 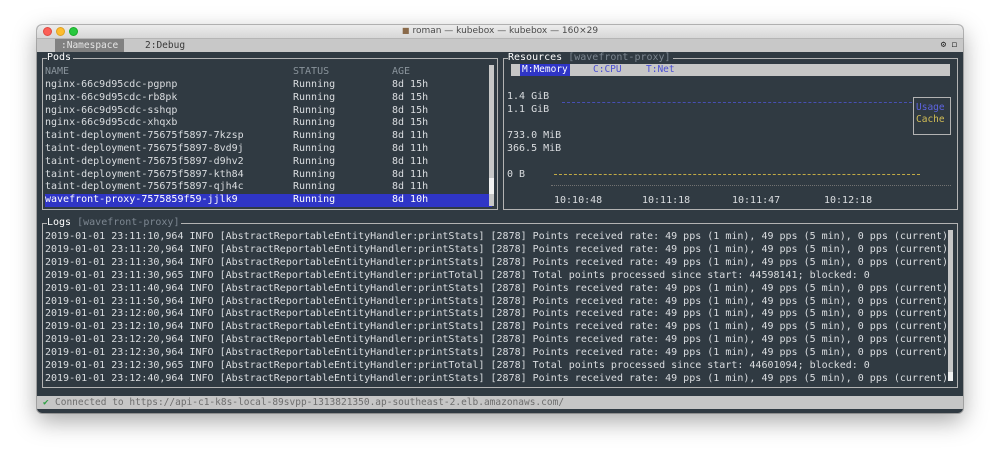 What do you see at coordinates (144, 174) in the screenshot?
I see `pod-name: taint-deployment-75675f5897-kth84` at bounding box center [144, 174].